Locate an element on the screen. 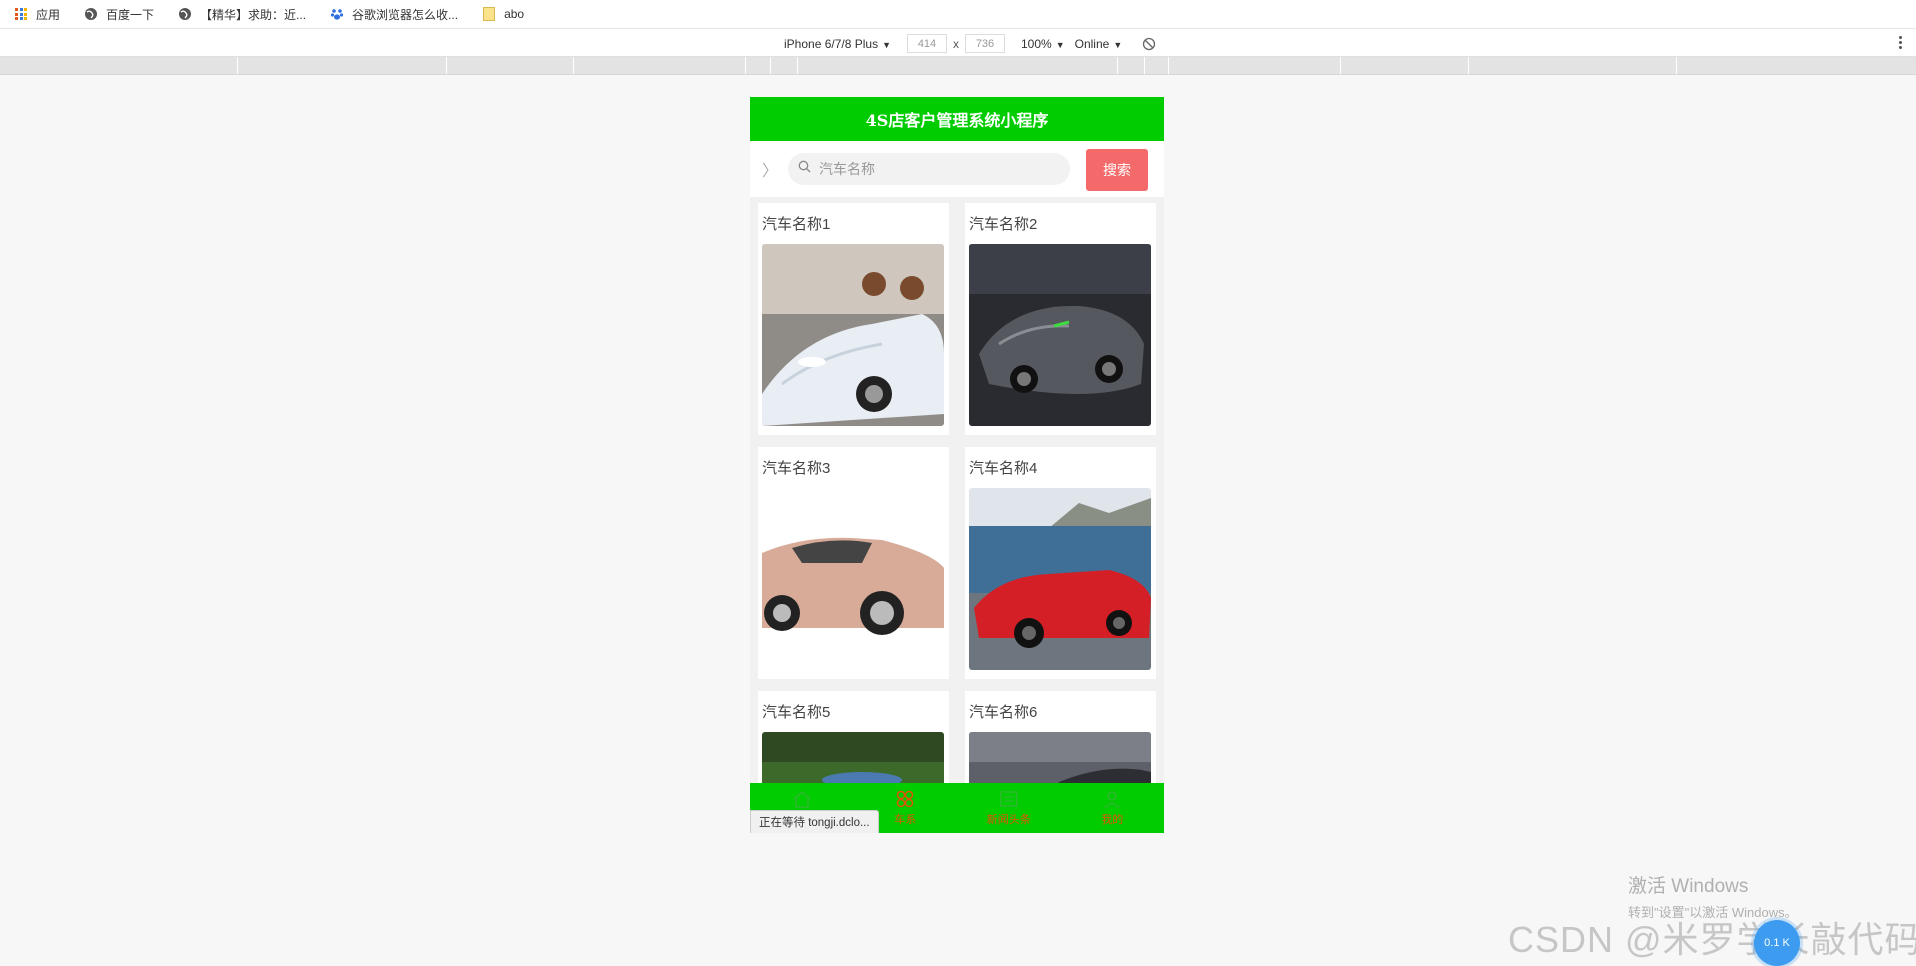  tab-profile: 我的 is located at coordinates (1113, 808).